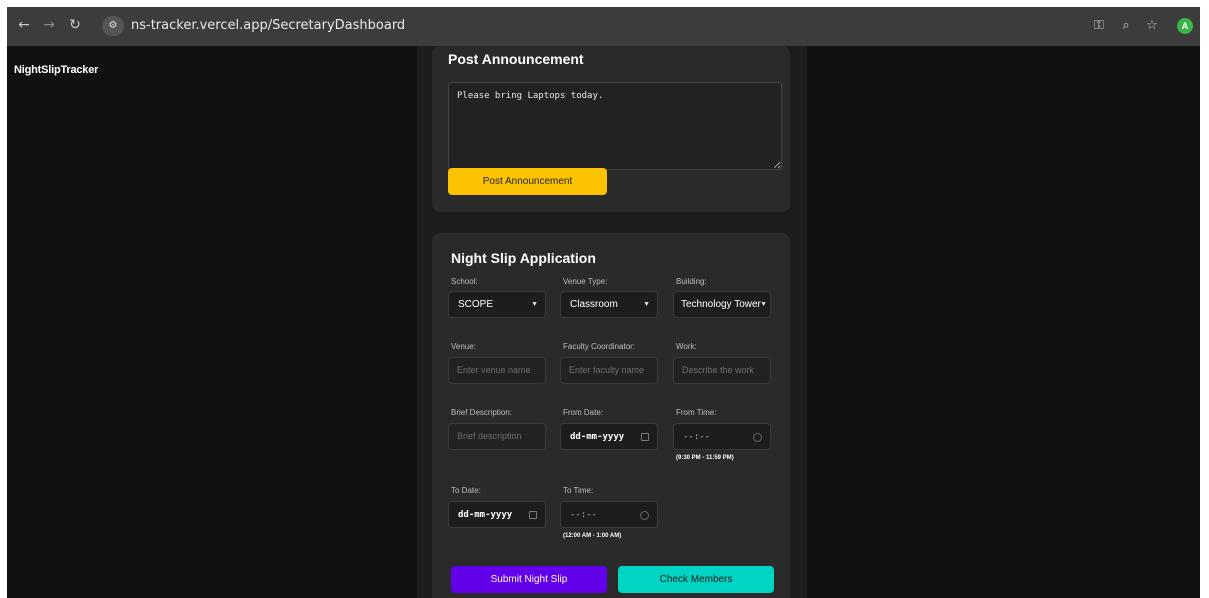 The height and width of the screenshot is (598, 1209). I want to click on building-value: Technology Tower, so click(721, 304).